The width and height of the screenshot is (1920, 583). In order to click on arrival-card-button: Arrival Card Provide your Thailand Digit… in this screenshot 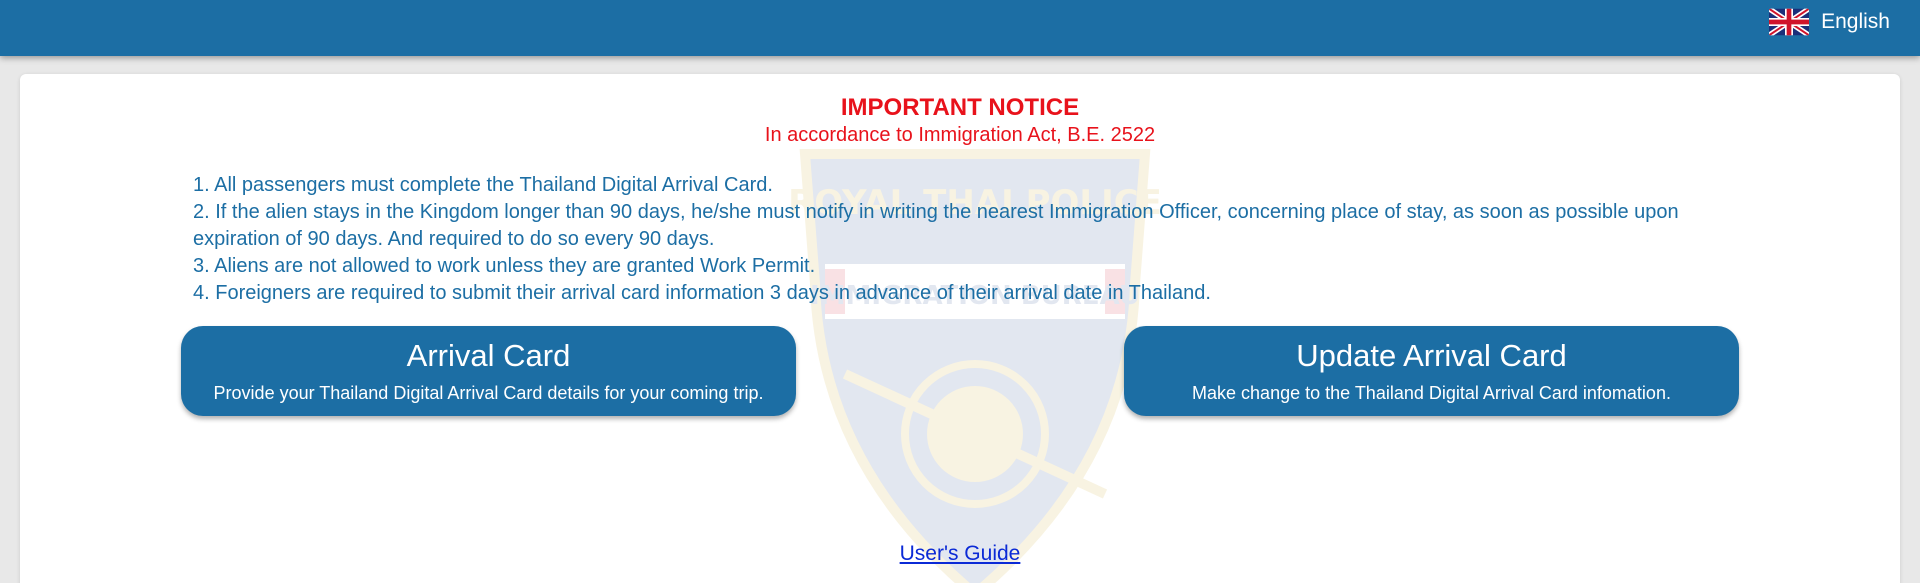, I will do `click(488, 371)`.